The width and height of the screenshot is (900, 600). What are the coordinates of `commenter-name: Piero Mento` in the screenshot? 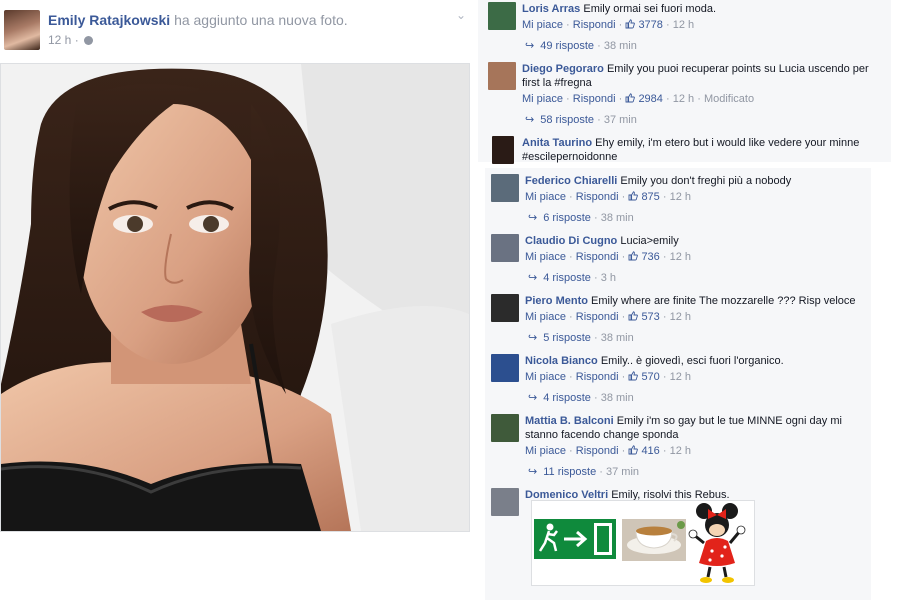 It's located at (556, 301).